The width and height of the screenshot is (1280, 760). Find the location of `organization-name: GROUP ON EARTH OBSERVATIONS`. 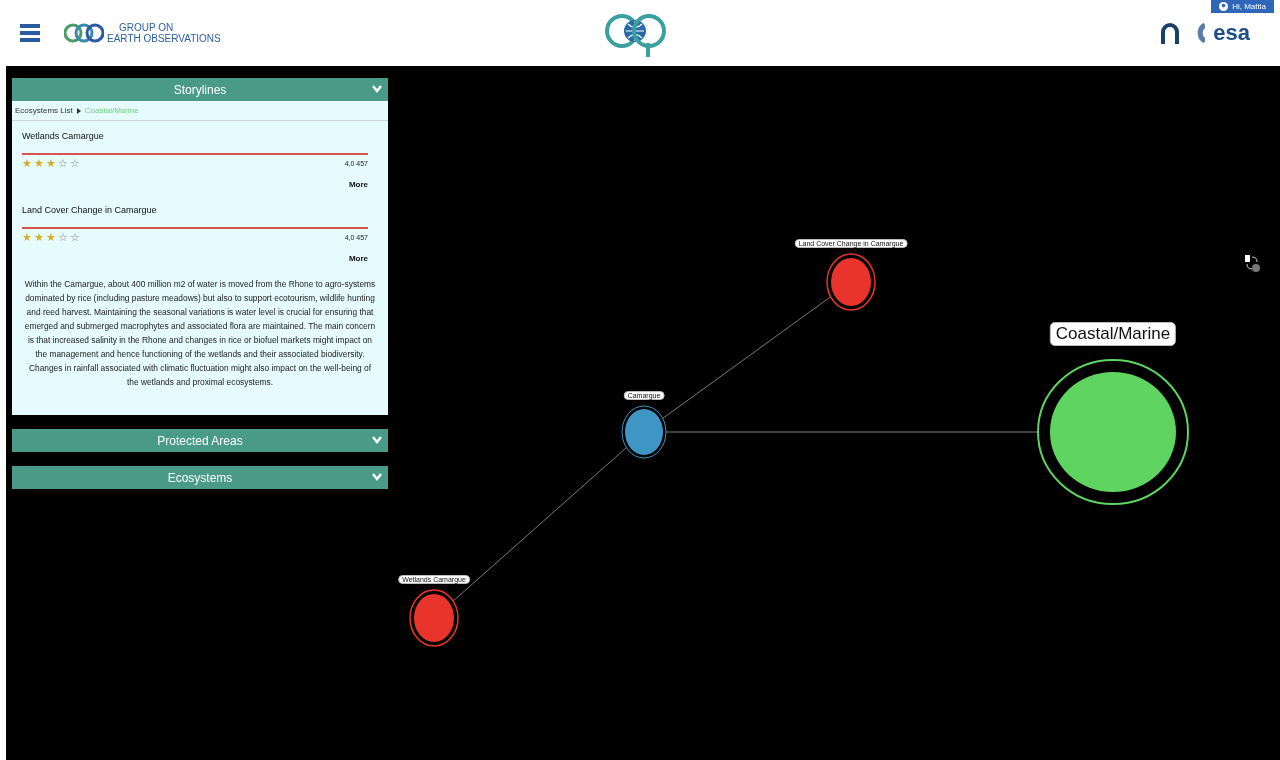

organization-name: GROUP ON EARTH OBSERVATIONS is located at coordinates (164, 33).